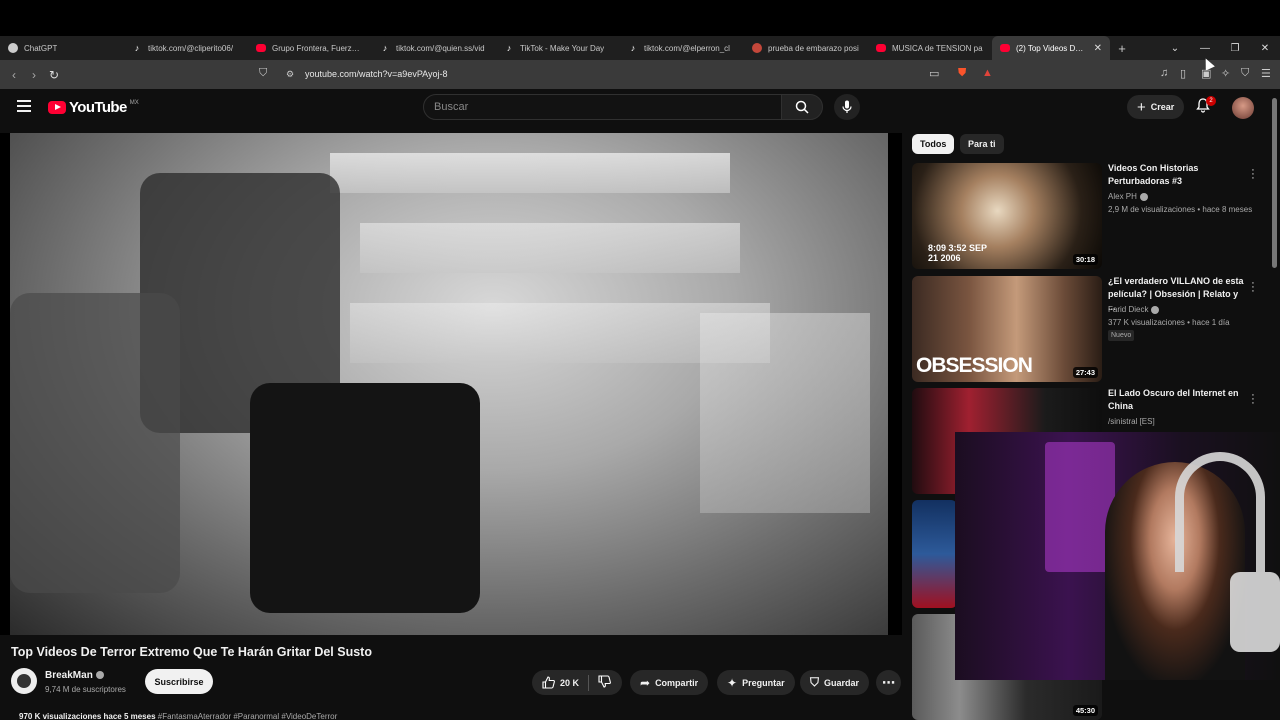 Image resolution: width=1280 pixels, height=720 pixels. I want to click on microphone-icon, so click(847, 106).